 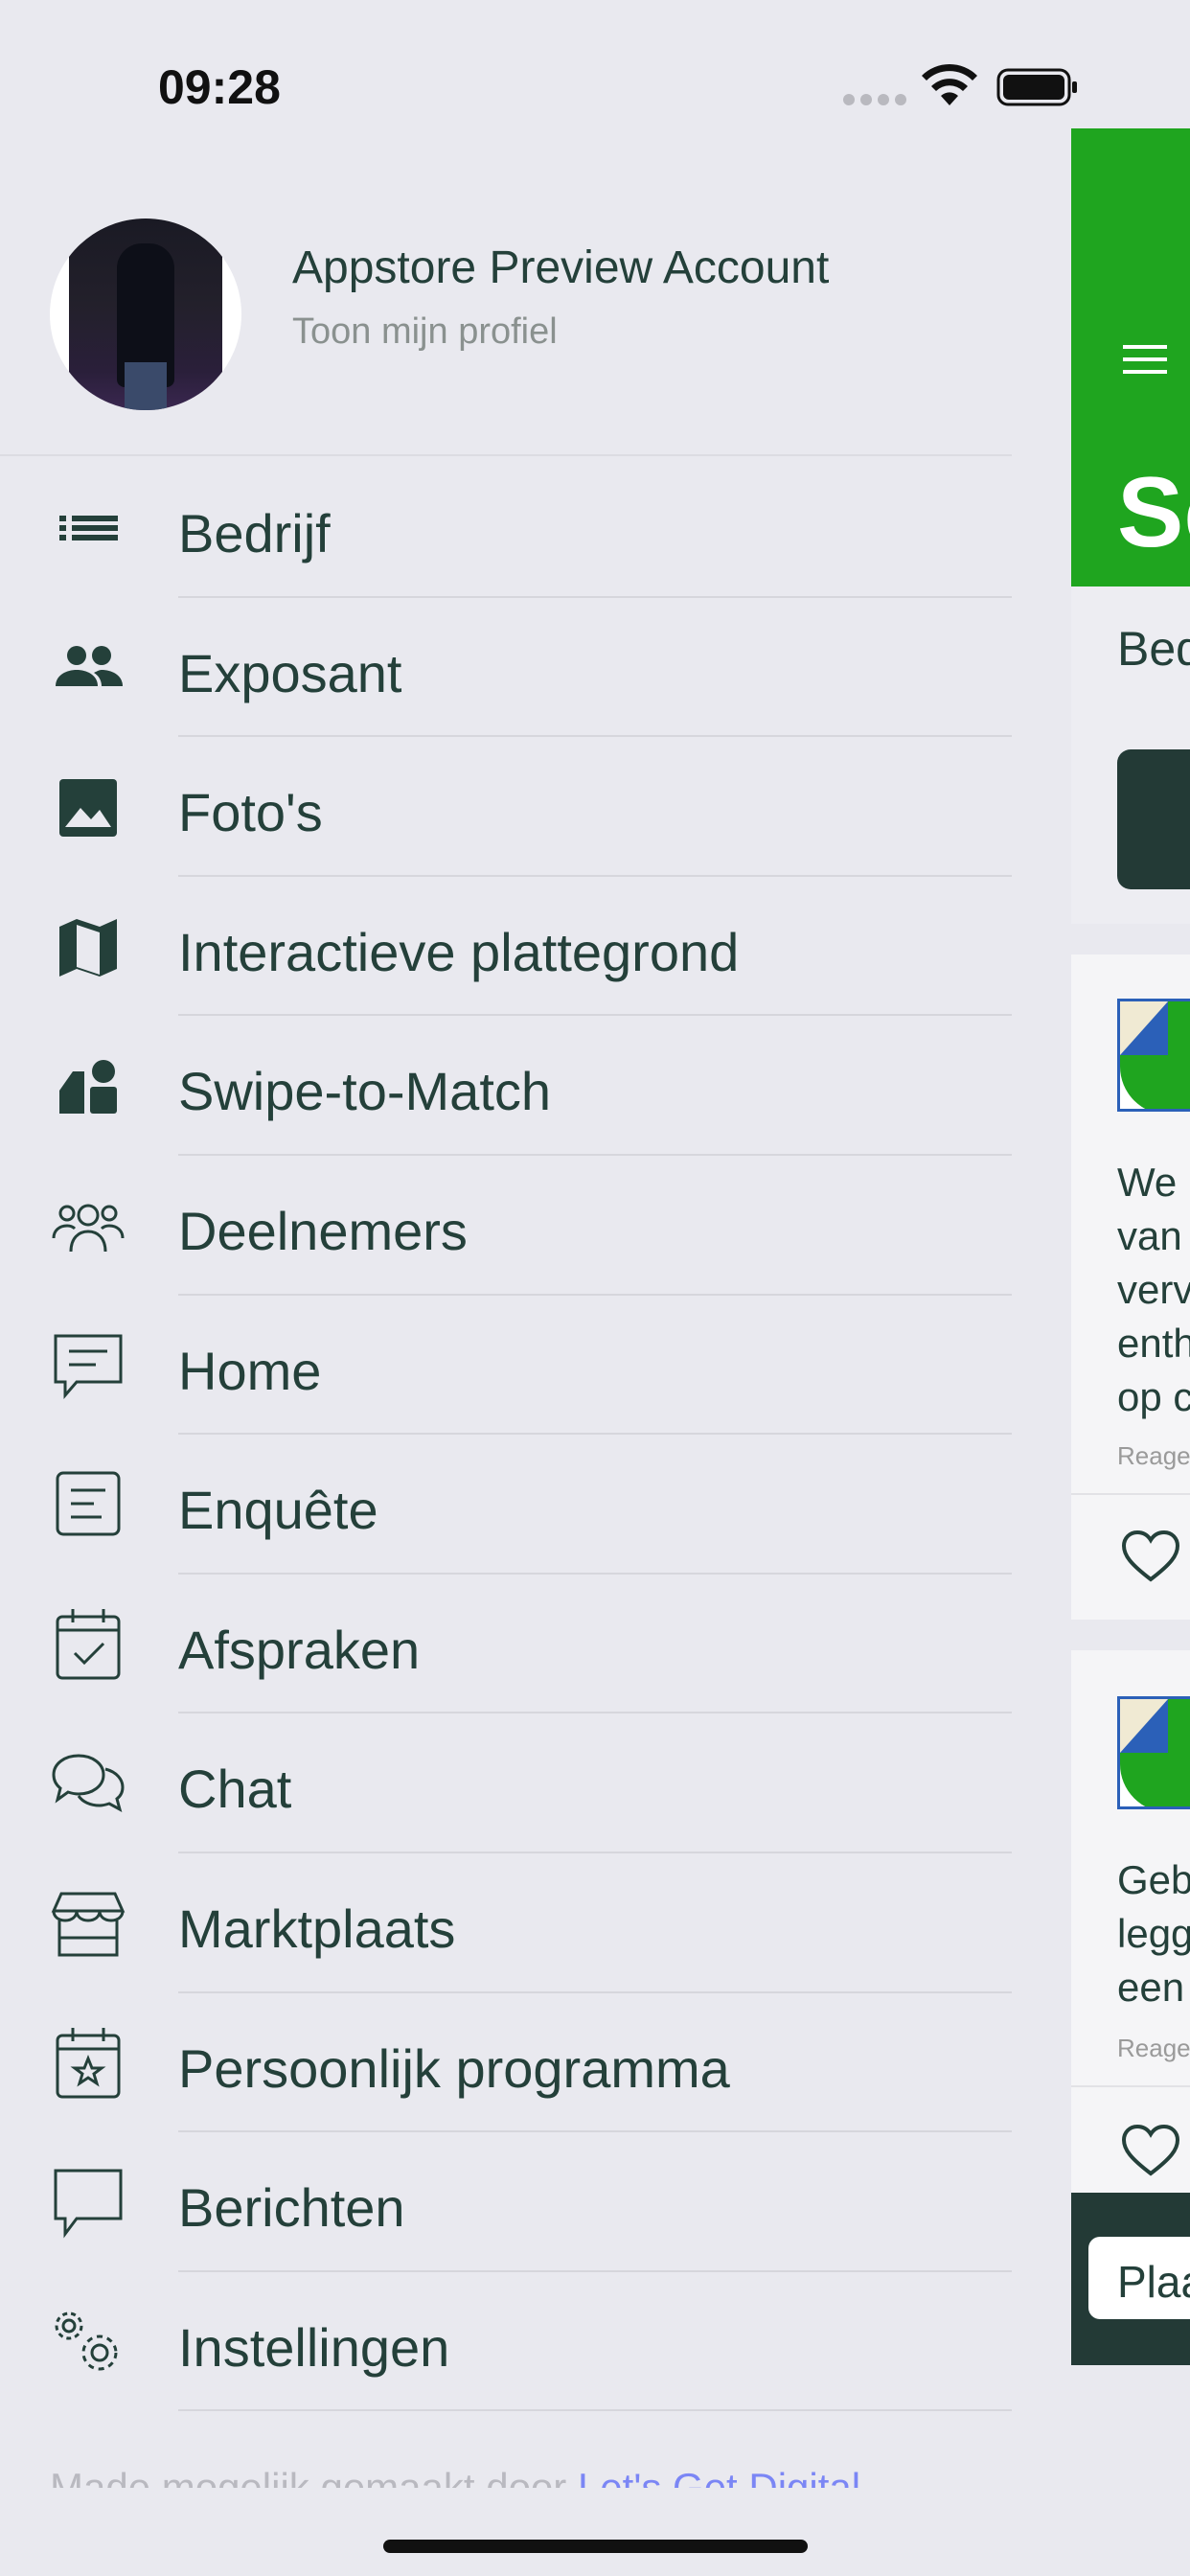 What do you see at coordinates (323, 1230) in the screenshot?
I see `menu-item-label: Deelnemers` at bounding box center [323, 1230].